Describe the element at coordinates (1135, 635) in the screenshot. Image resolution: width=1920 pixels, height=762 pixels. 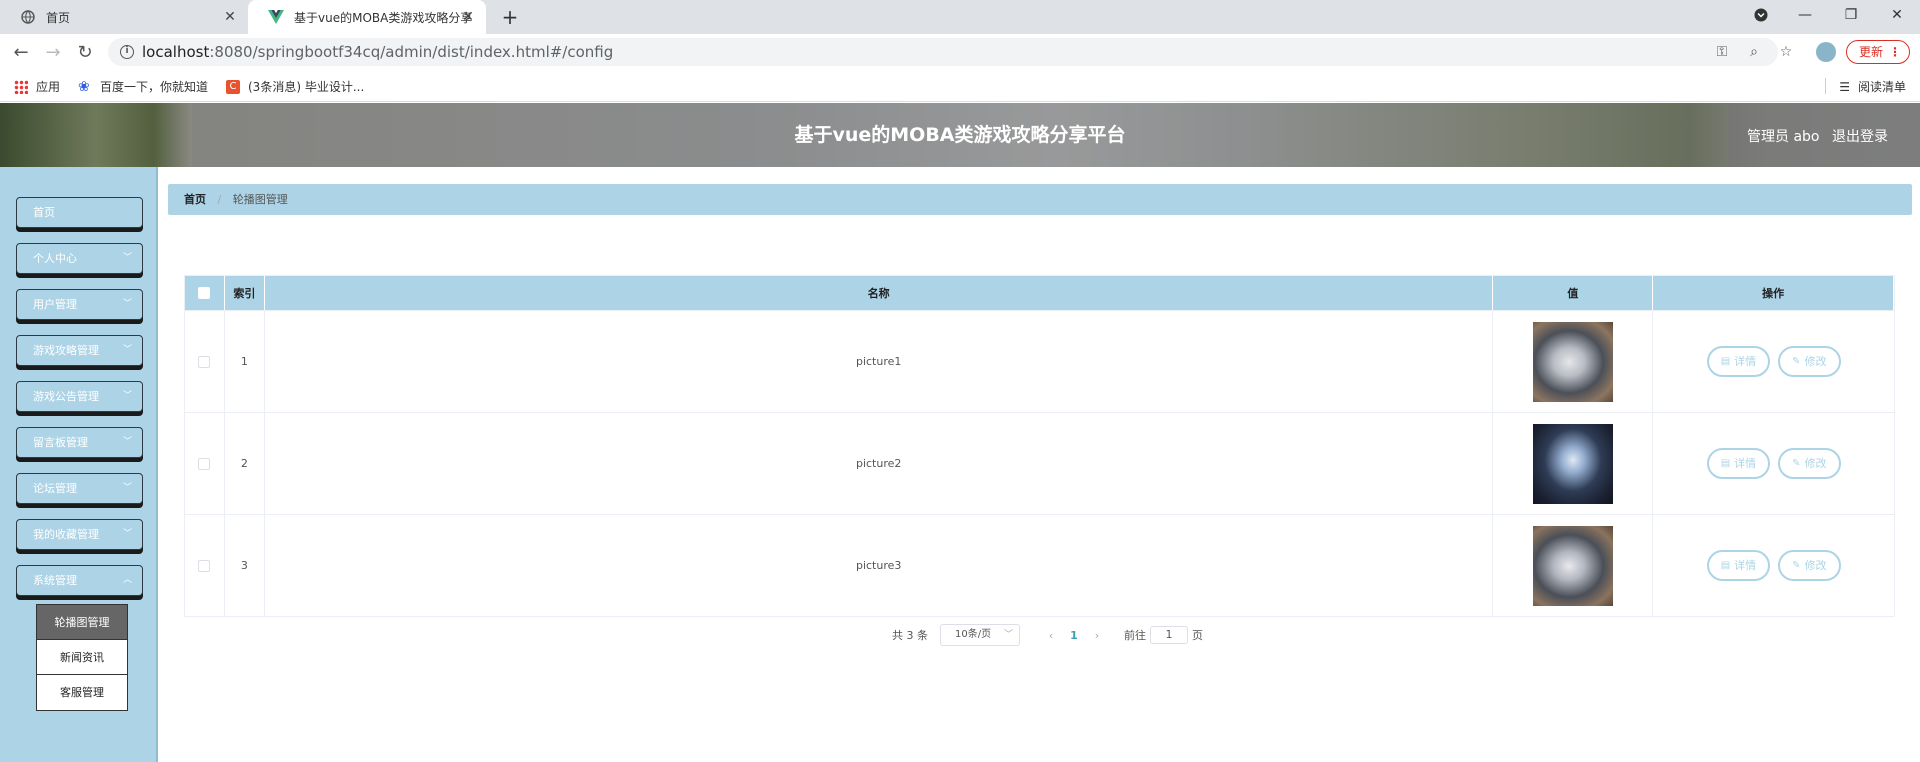
I see `goto-label: 前往` at that location.